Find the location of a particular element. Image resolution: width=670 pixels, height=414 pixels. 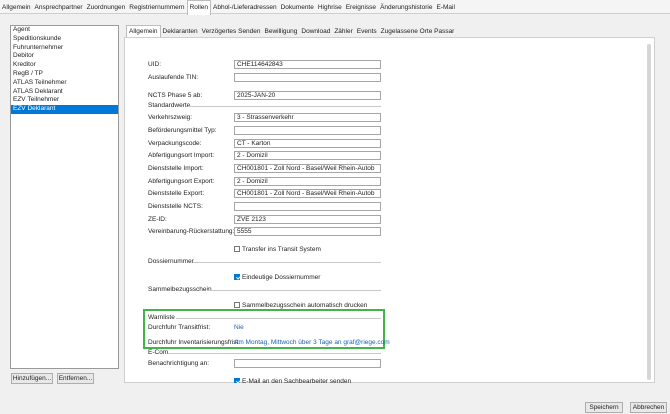

vertical-scrollbar is located at coordinates (649, 213).